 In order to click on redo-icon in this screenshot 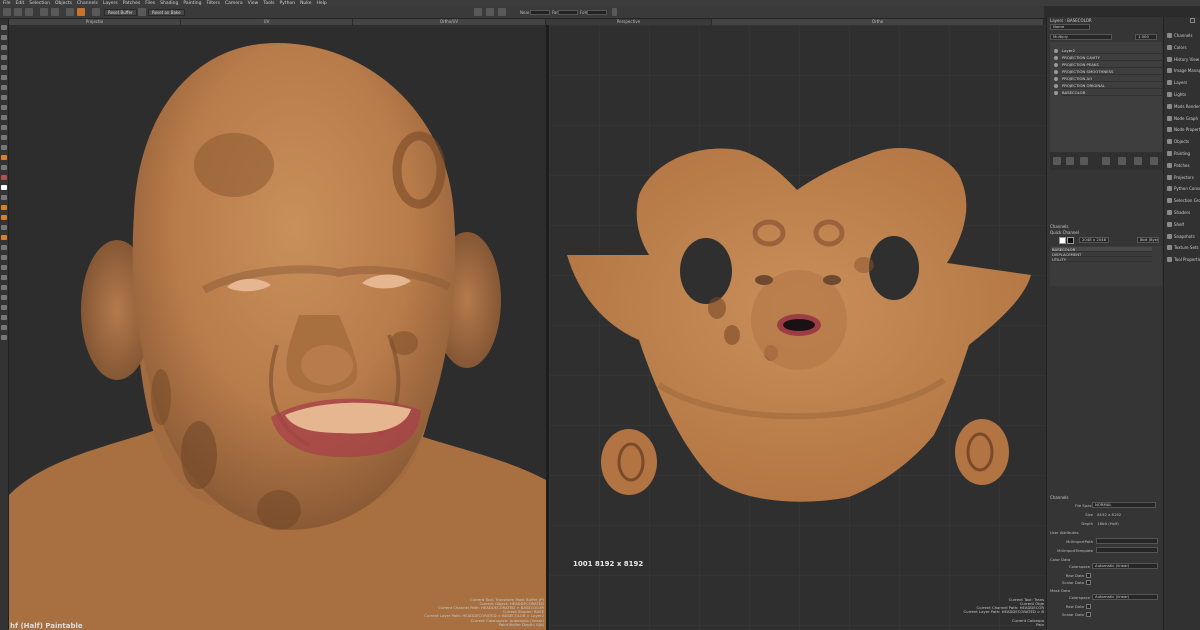, I will do `click(55, 12)`.